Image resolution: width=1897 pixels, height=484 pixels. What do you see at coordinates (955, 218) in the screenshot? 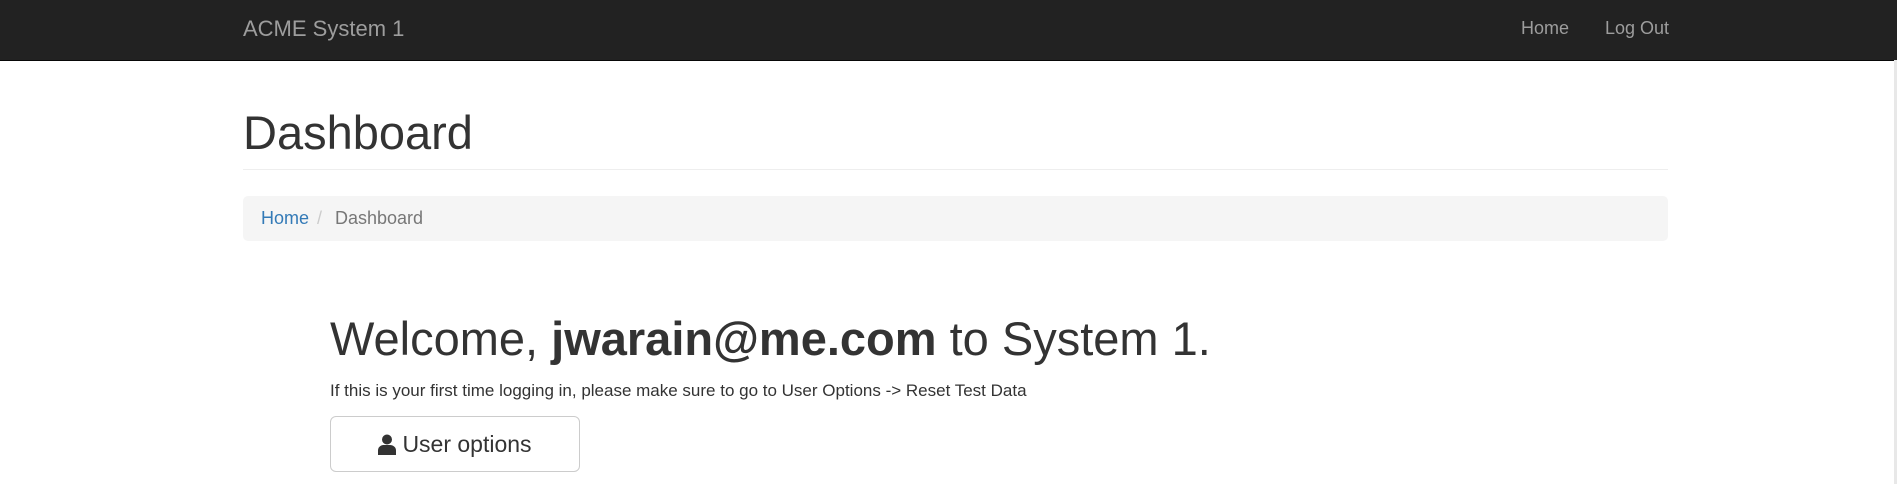
I see `breadcrumb: Home / Dashboard` at bounding box center [955, 218].